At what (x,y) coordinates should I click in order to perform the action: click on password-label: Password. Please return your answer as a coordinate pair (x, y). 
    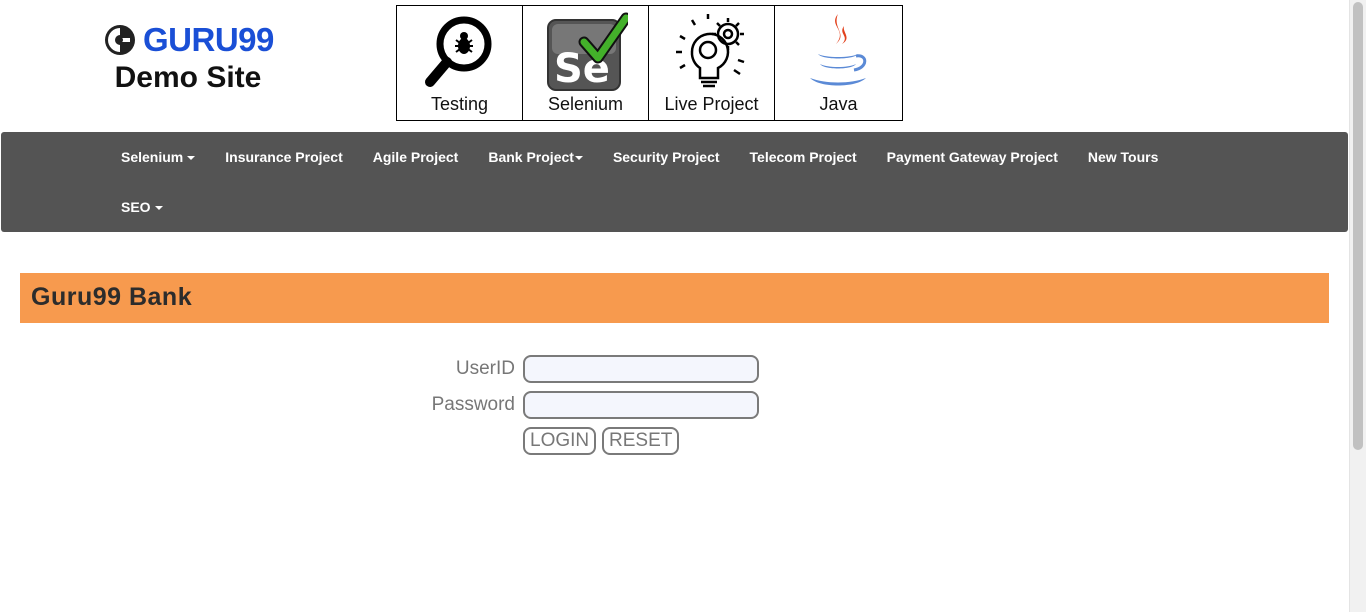
    Looking at the image, I should click on (473, 404).